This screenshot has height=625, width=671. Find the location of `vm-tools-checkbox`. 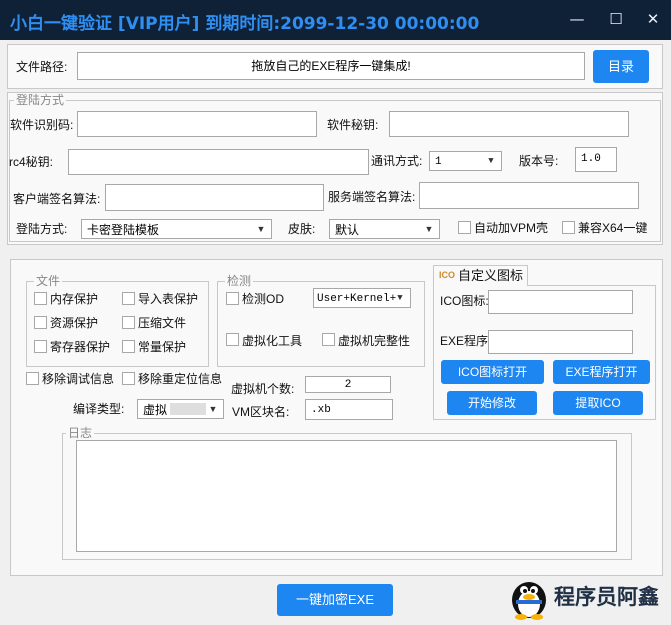

vm-tools-checkbox is located at coordinates (232, 339).